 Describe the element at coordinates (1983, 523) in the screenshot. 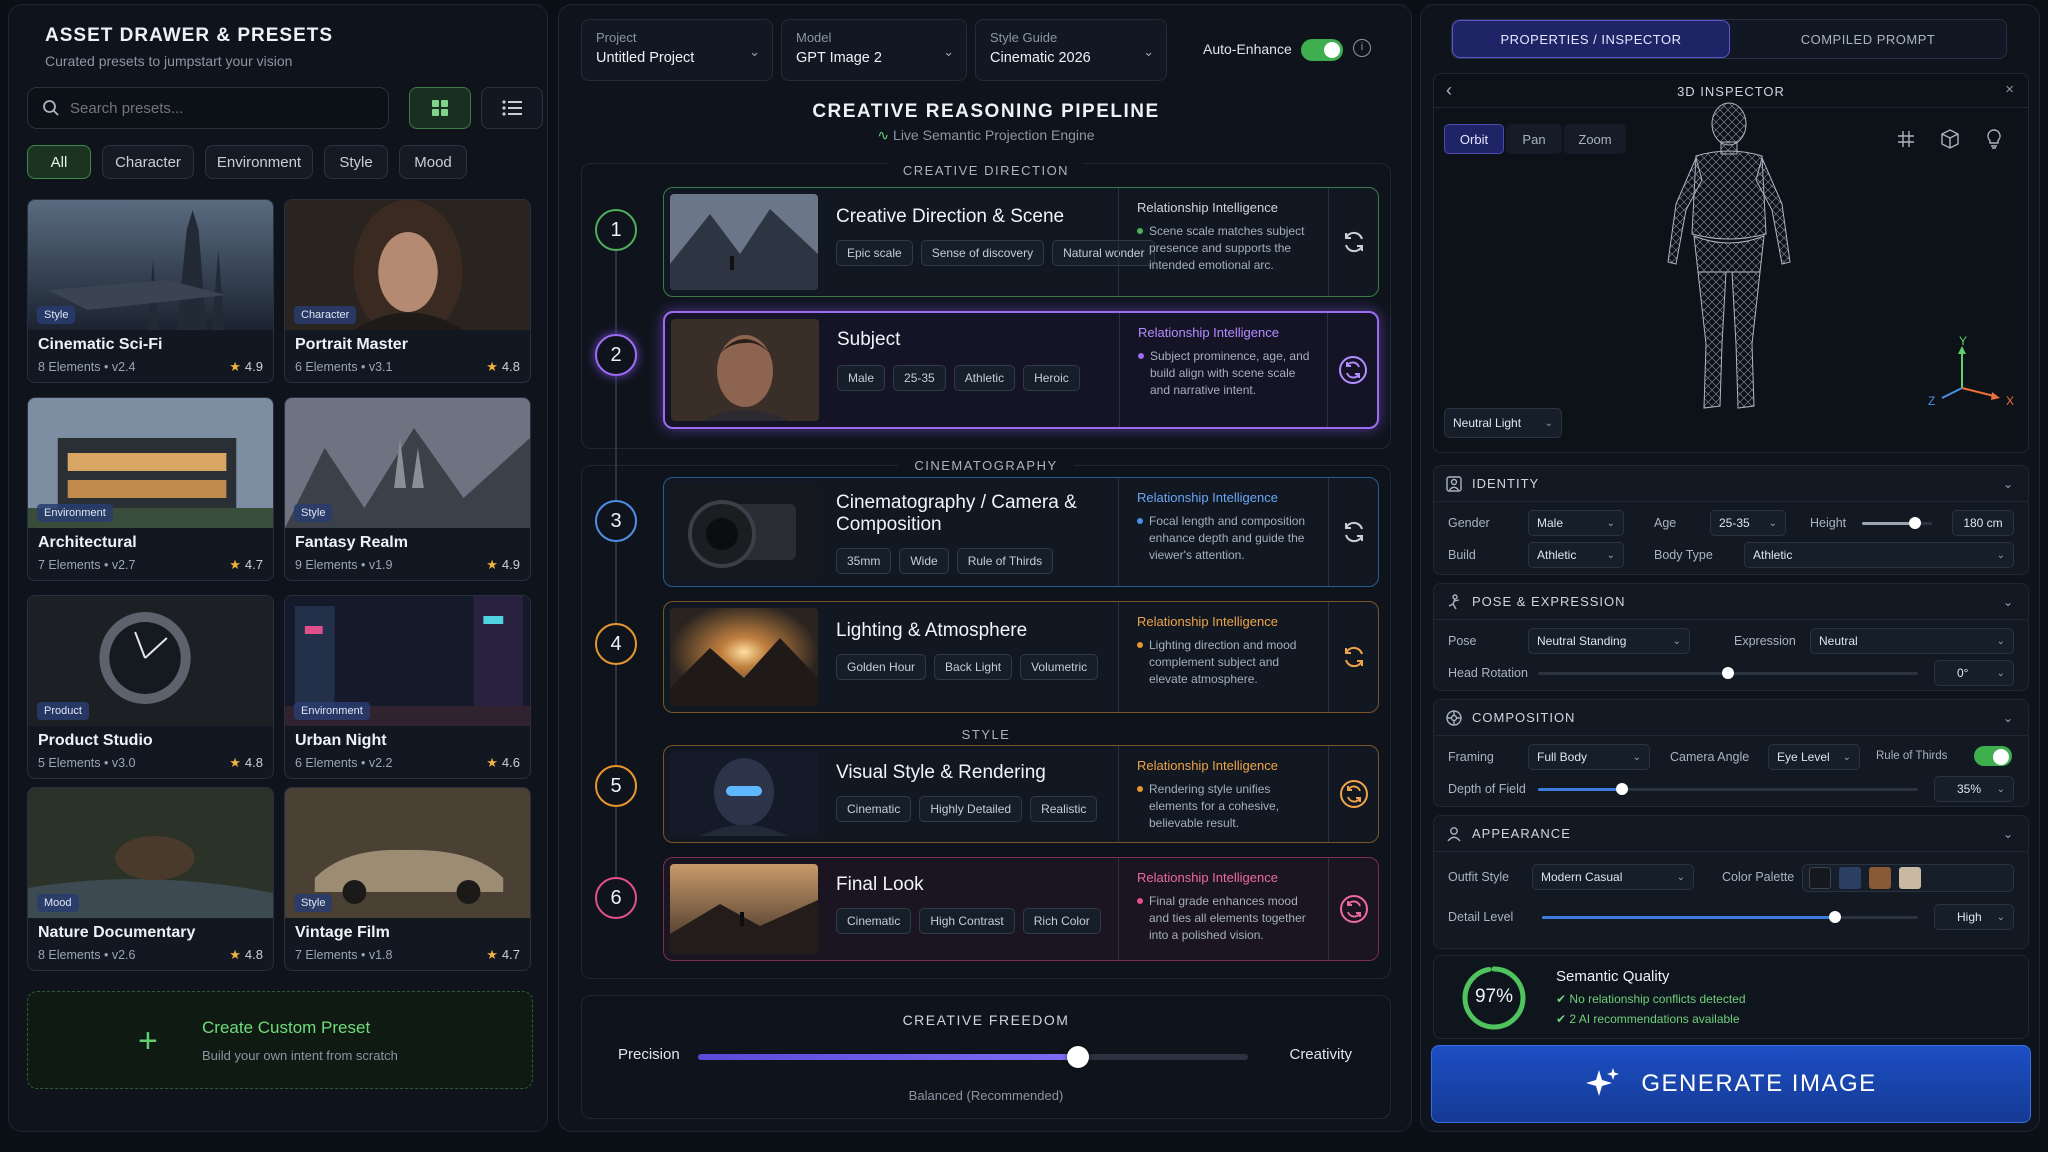

I see `height-value: 180 cm` at that location.